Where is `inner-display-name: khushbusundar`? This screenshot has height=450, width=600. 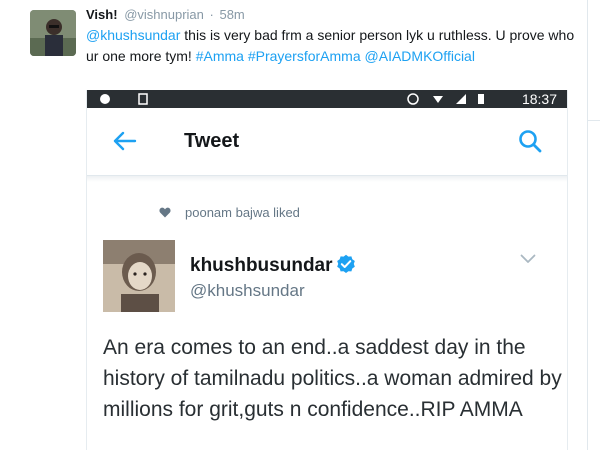
inner-display-name: khushbusundar is located at coordinates (261, 265).